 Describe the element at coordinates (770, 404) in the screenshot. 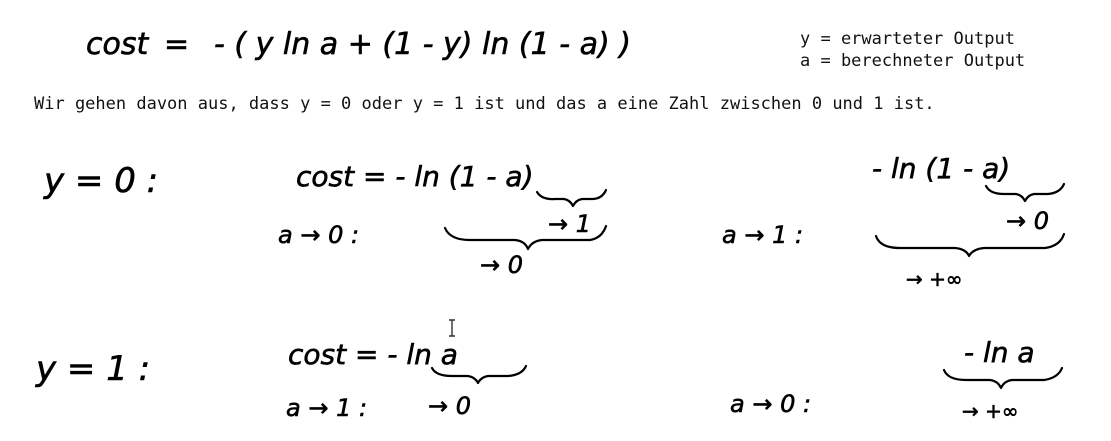

I see `case-y1-limit2-label: a → 0 :` at that location.